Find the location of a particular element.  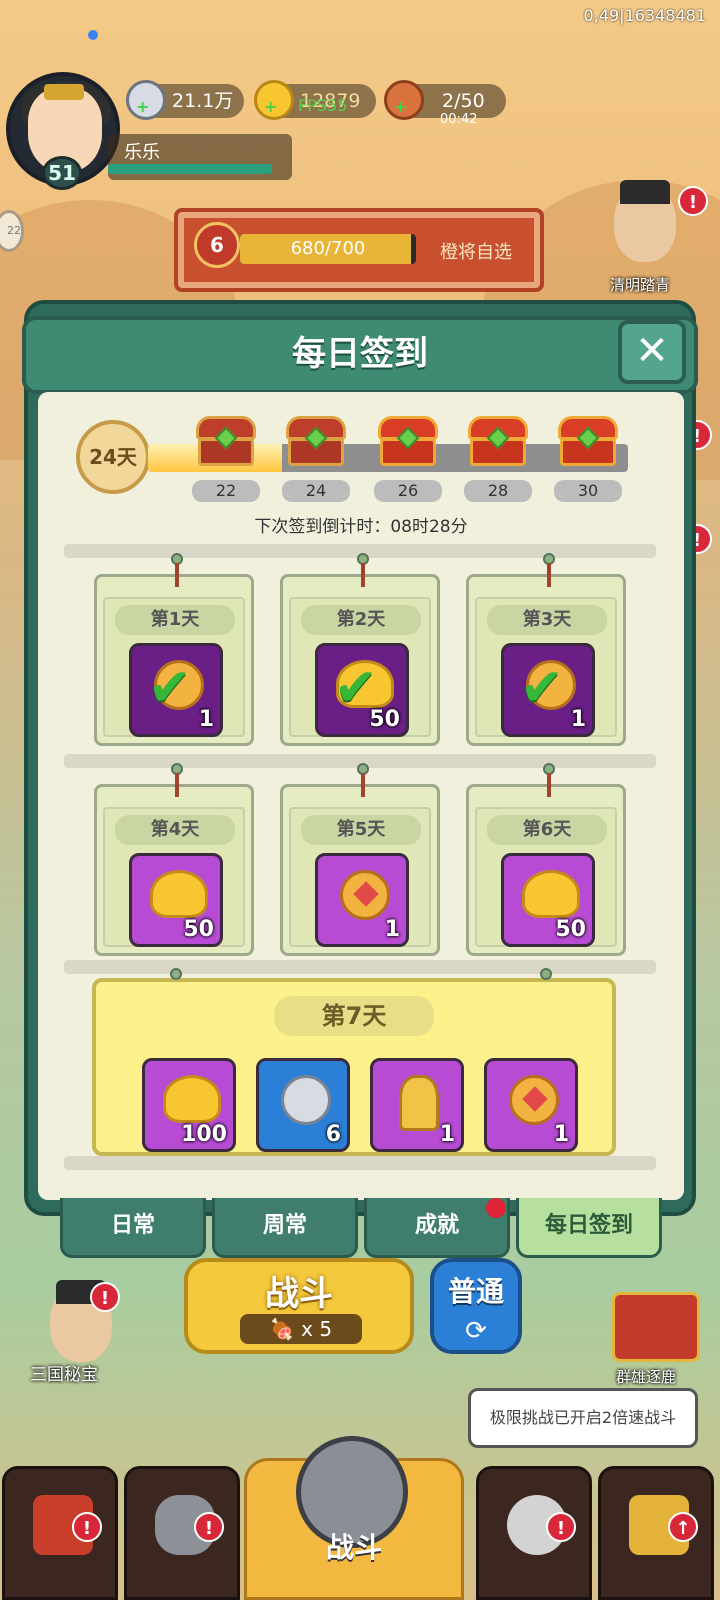

golden-key-icon is located at coordinates (419, 1103).